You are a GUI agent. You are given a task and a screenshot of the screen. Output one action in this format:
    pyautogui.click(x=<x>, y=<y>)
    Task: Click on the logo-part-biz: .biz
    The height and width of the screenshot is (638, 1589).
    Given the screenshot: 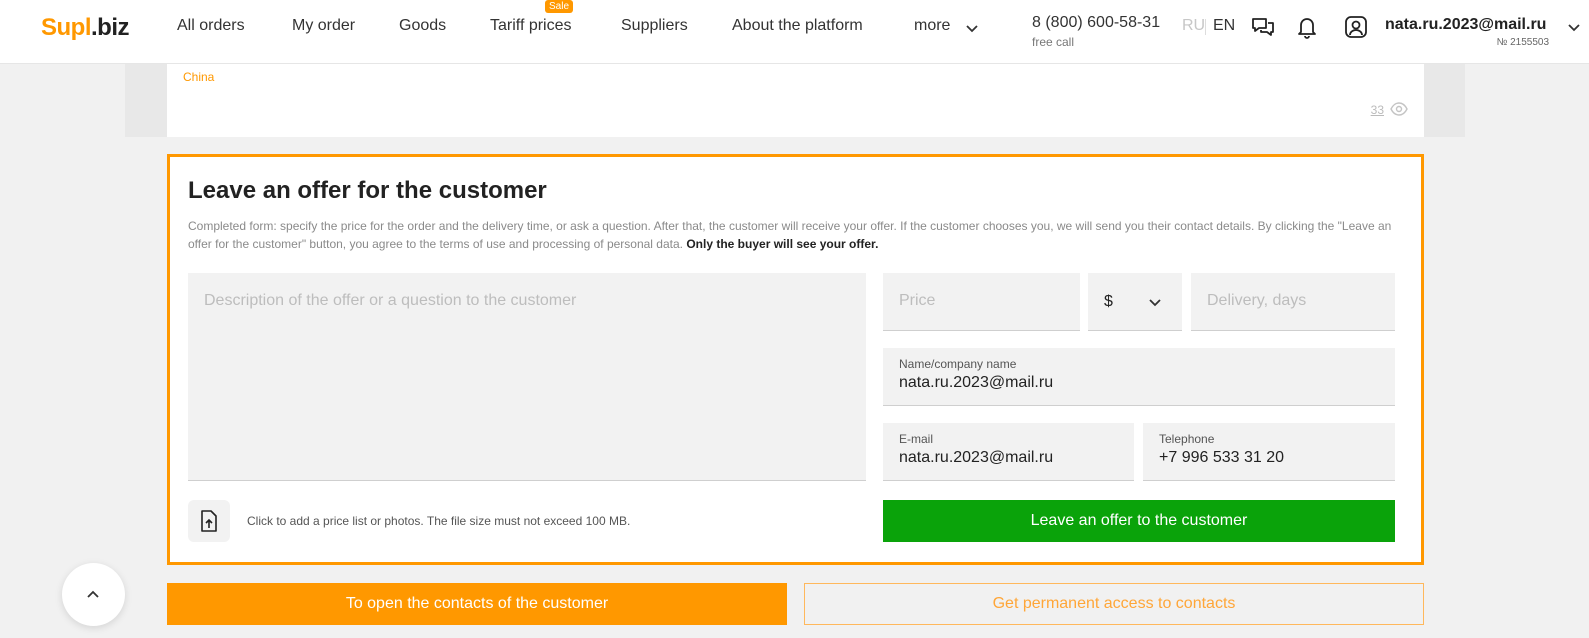 What is the action you would take?
    pyautogui.click(x=110, y=27)
    